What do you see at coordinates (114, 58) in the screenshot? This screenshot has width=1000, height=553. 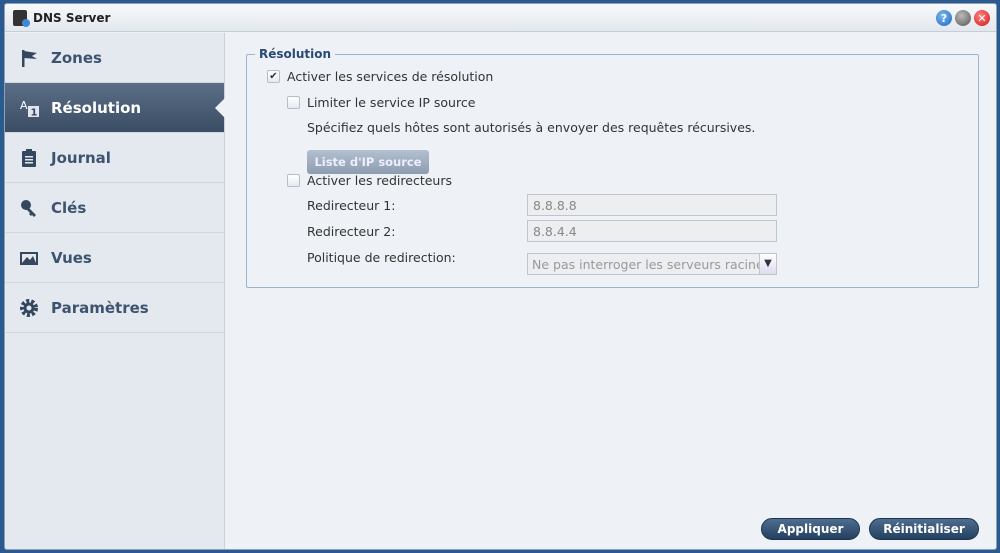 I see `sidebar-item-zones: Zones` at bounding box center [114, 58].